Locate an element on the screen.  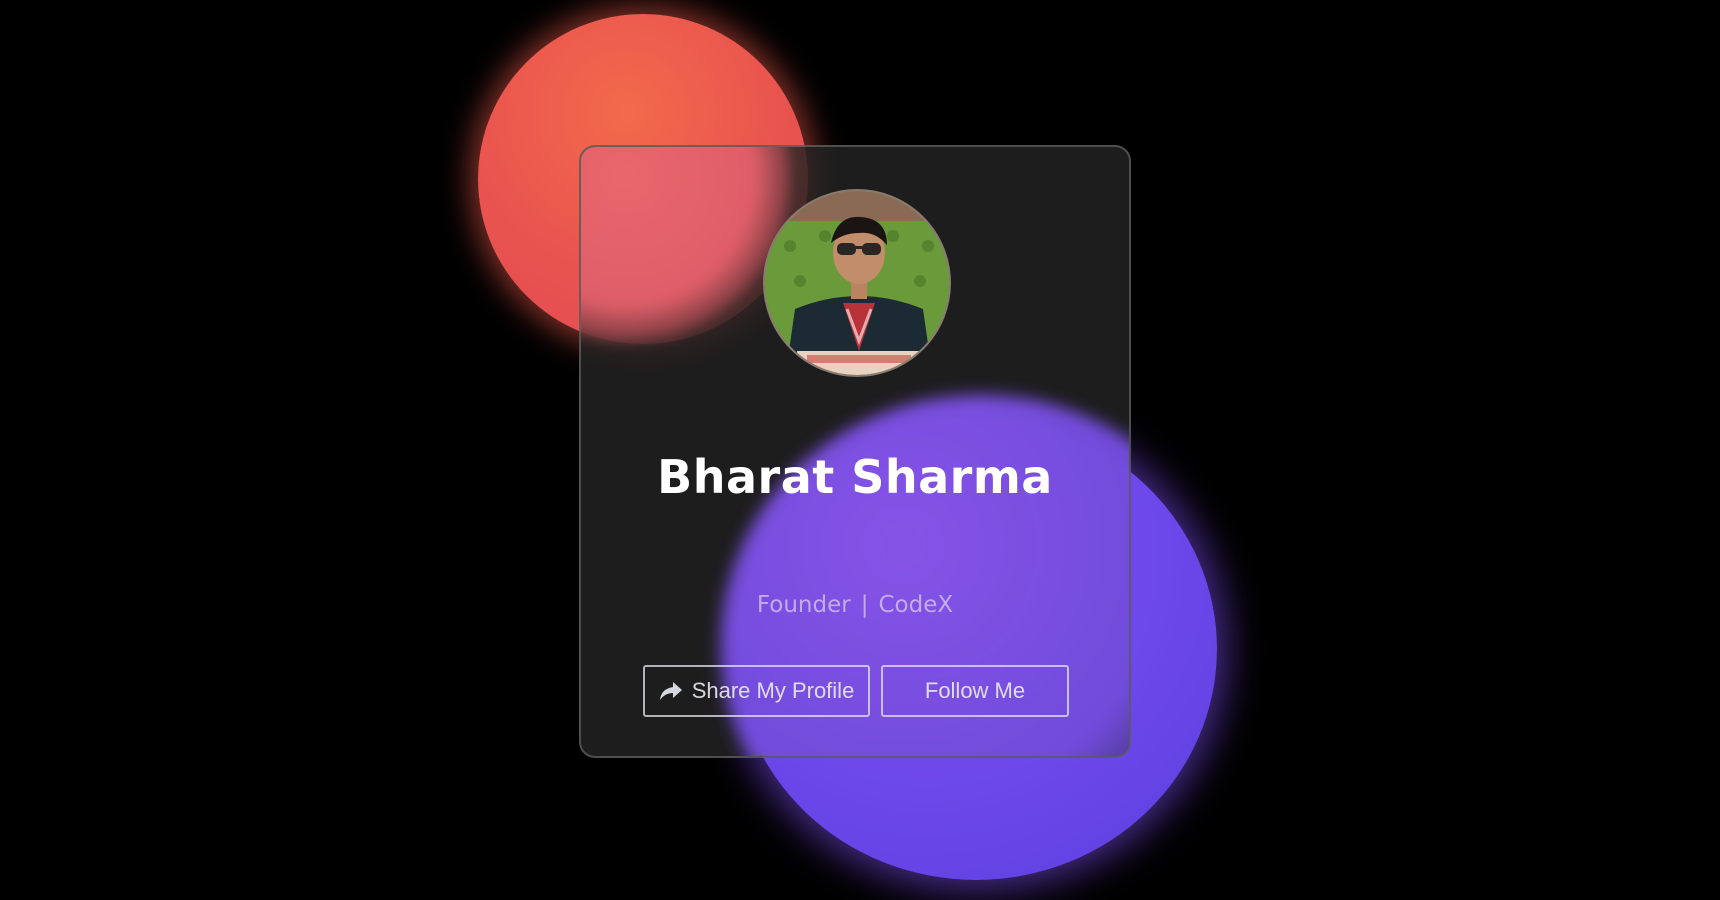
action-buttons: Share My Profile Follow Me is located at coordinates (856, 691).